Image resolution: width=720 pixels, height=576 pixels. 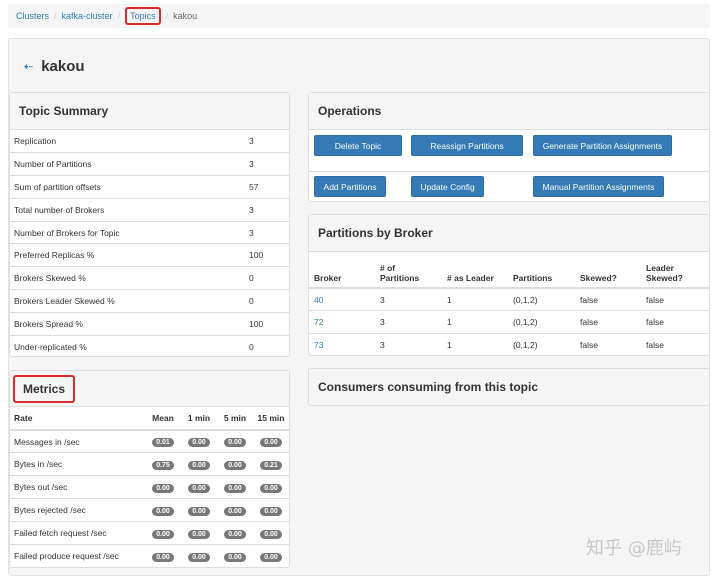 I want to click on summary-label: Sum of partition offsets, so click(x=127, y=187).